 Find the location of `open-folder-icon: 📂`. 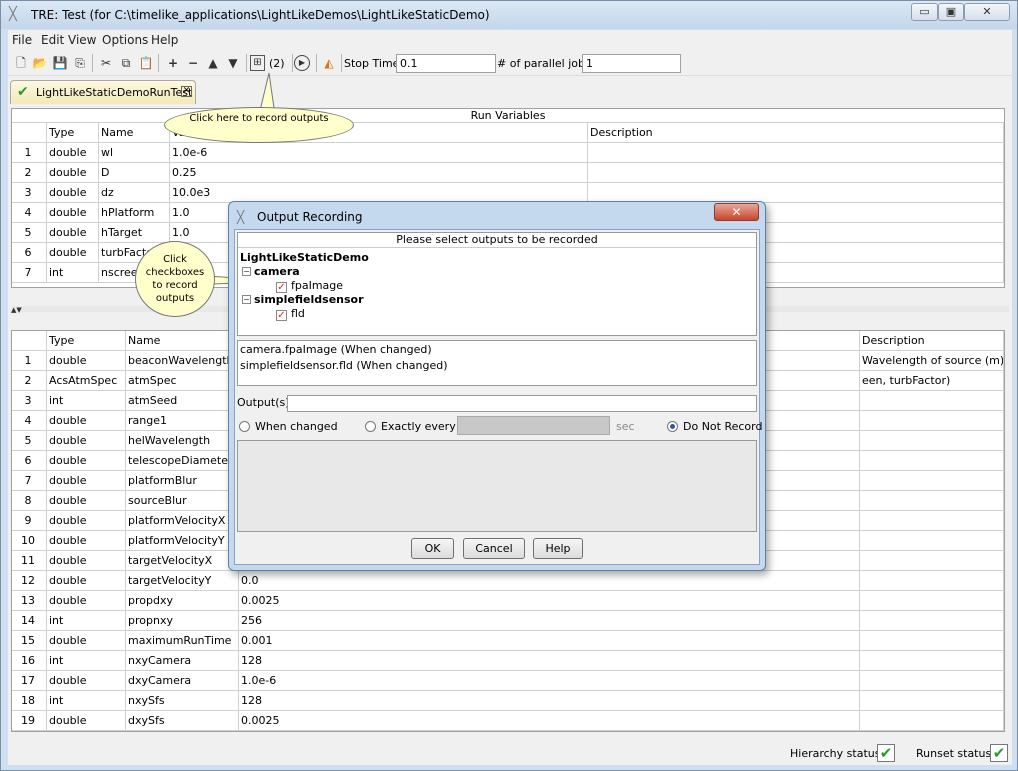

open-folder-icon: 📂 is located at coordinates (40, 63).